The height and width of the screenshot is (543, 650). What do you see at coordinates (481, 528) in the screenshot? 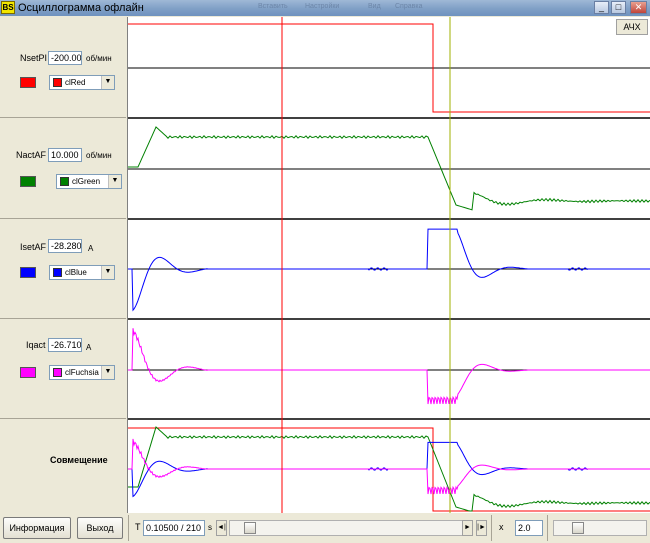
I see `step-forward-button: |►` at bounding box center [481, 528].